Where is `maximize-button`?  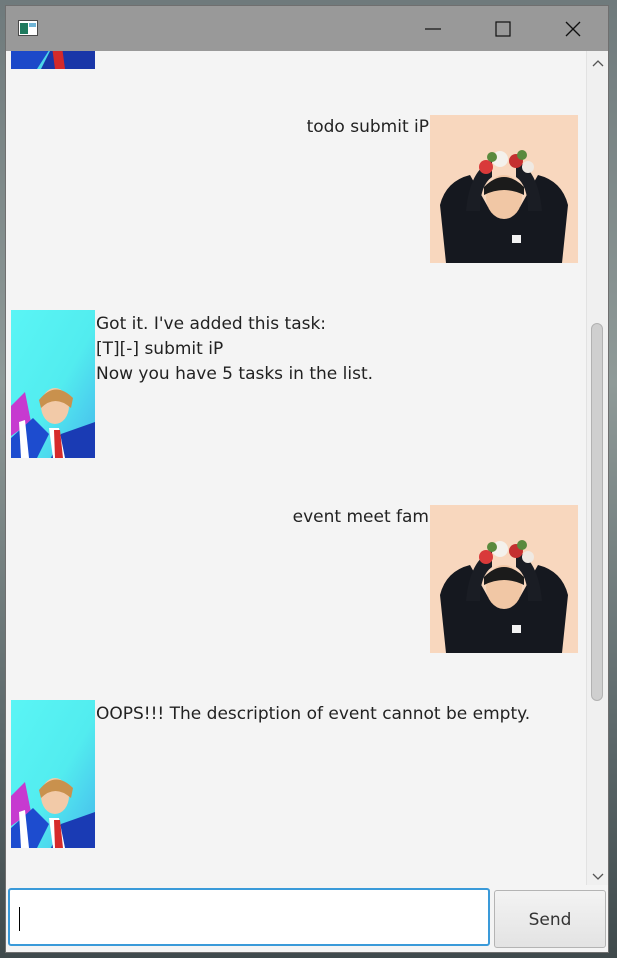 maximize-button is located at coordinates (503, 28).